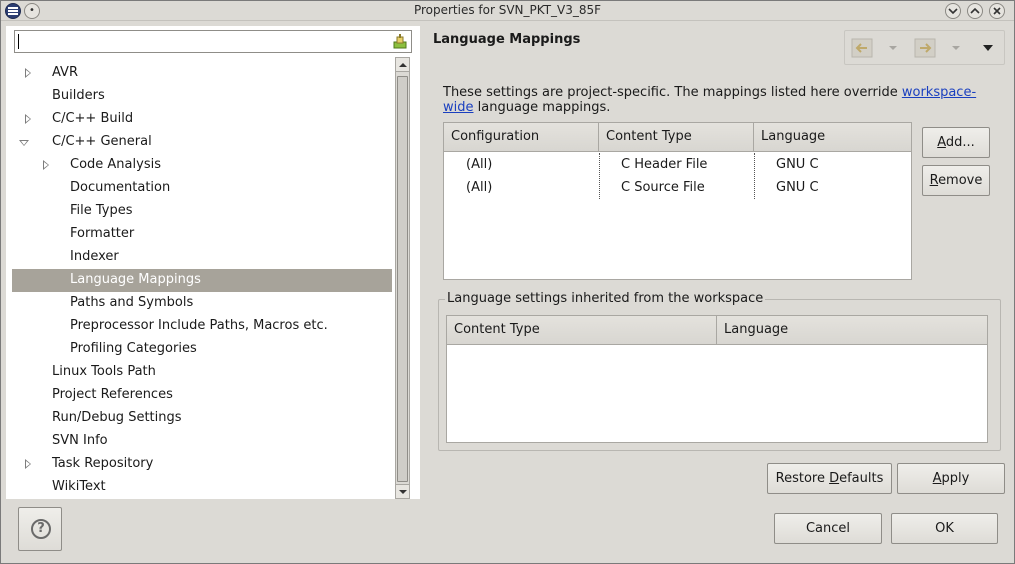 The height and width of the screenshot is (564, 1015). What do you see at coordinates (479, 187) in the screenshot?
I see `mapping-row-2-configuration: (All)` at bounding box center [479, 187].